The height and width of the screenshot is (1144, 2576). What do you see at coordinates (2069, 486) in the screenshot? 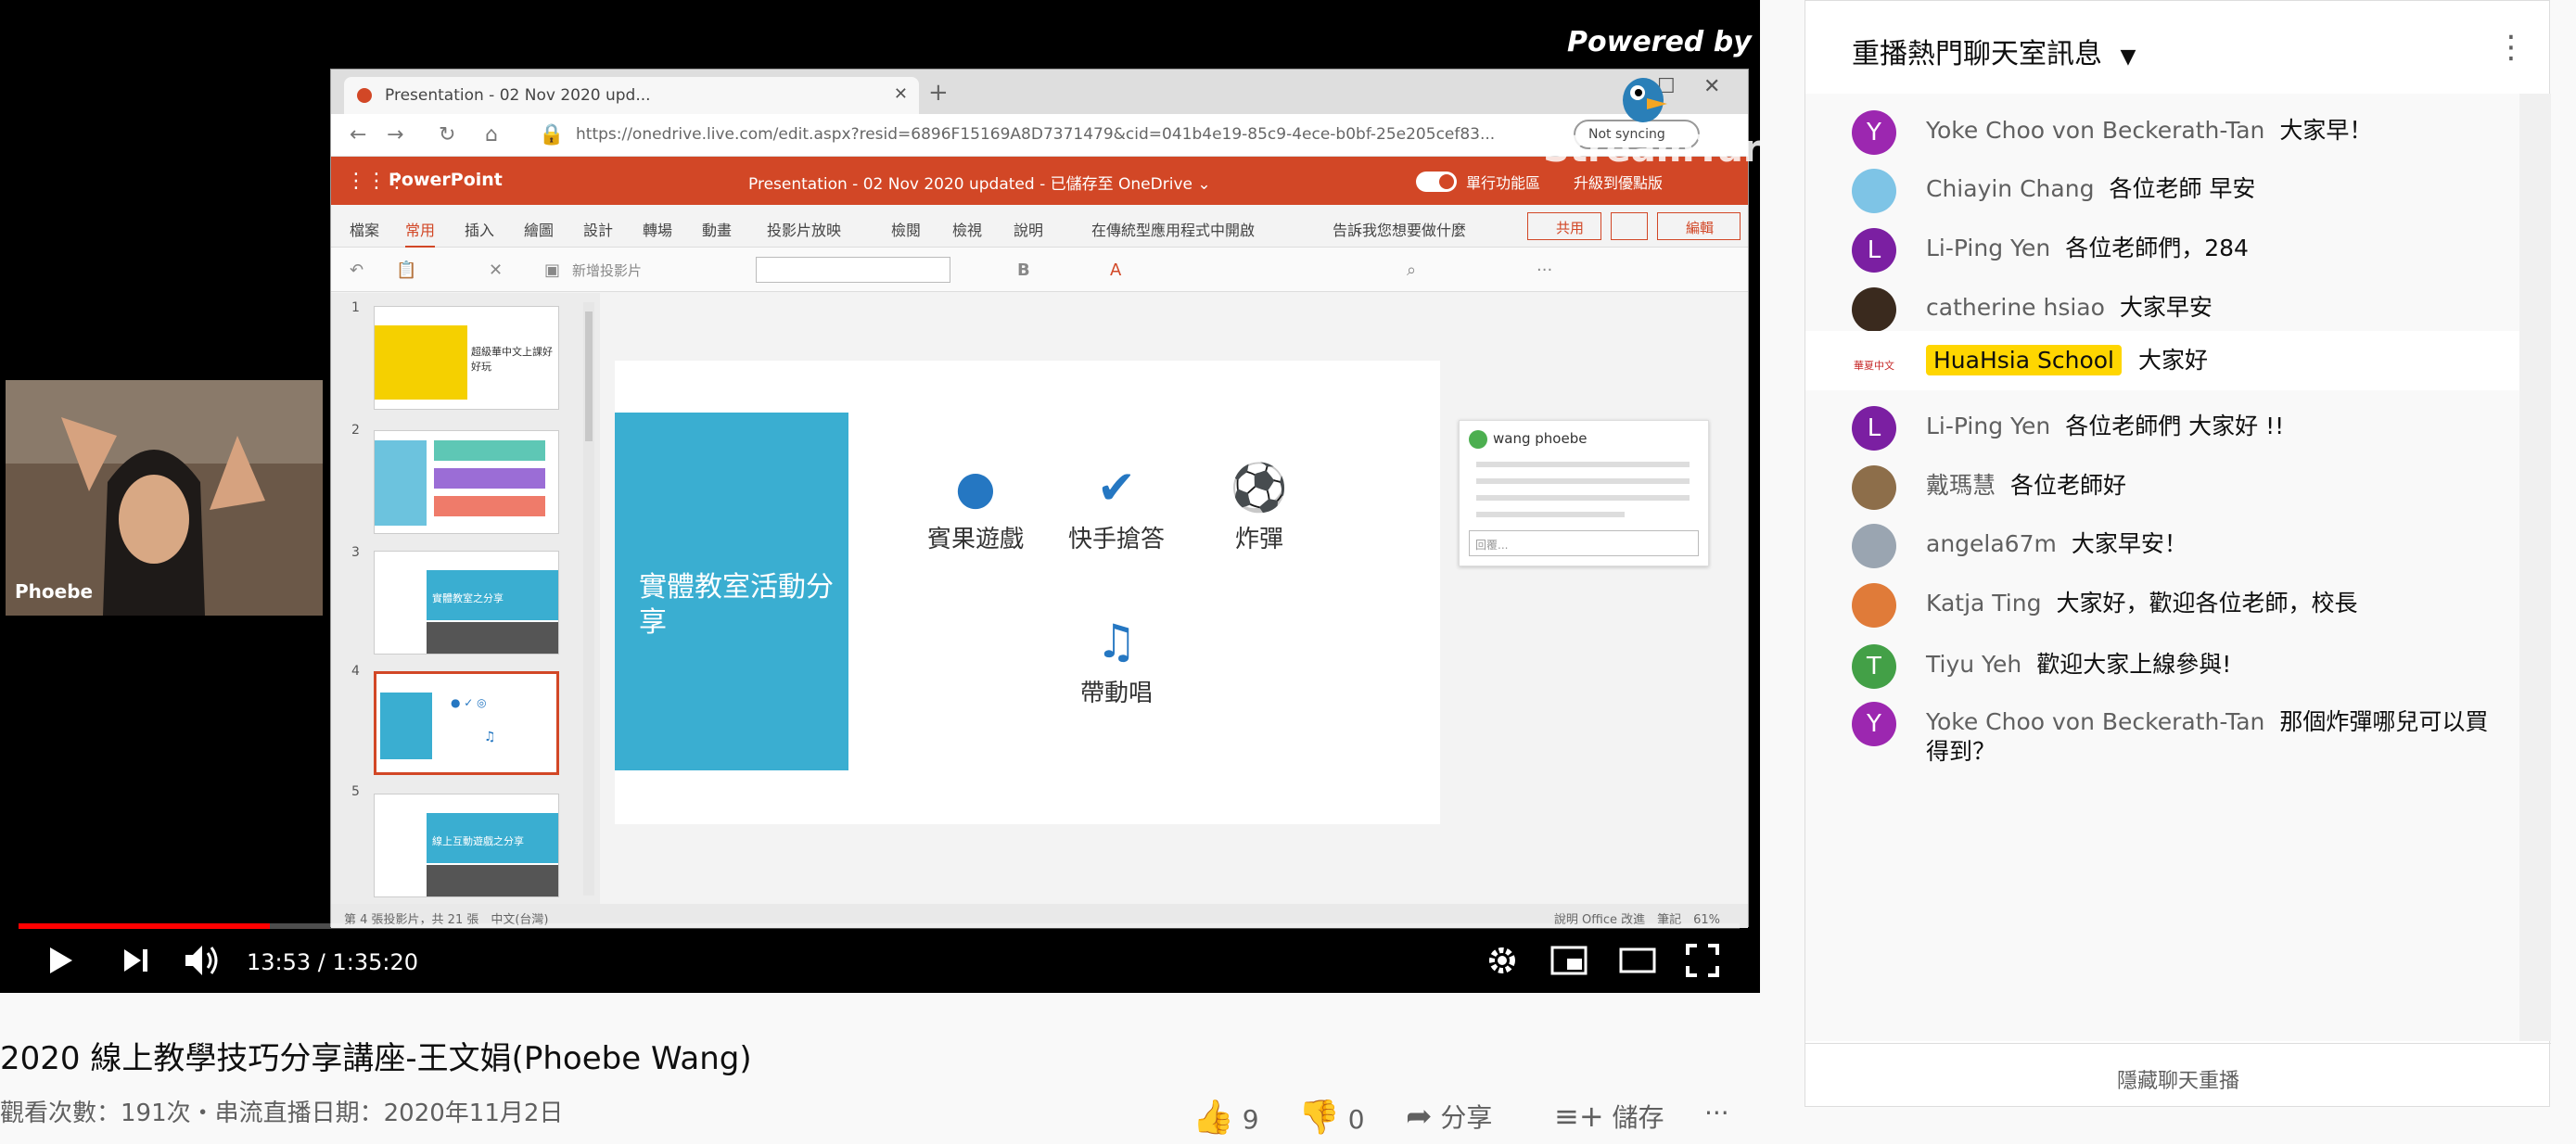
I see `chat-text: 各位老師好` at bounding box center [2069, 486].